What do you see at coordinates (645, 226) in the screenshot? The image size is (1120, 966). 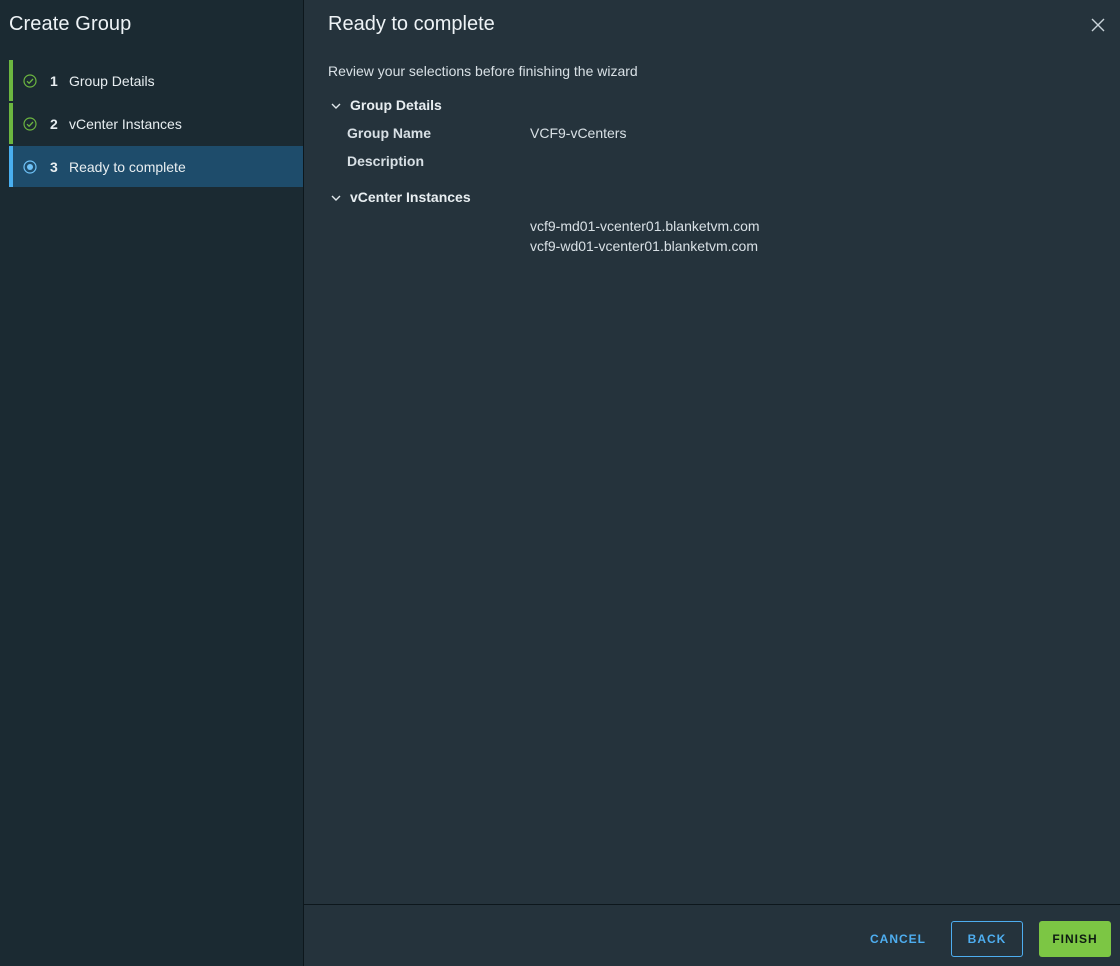 I see `vcenter-instance-item: vcf9-md01-vcenter01.blanketvm.com` at bounding box center [645, 226].